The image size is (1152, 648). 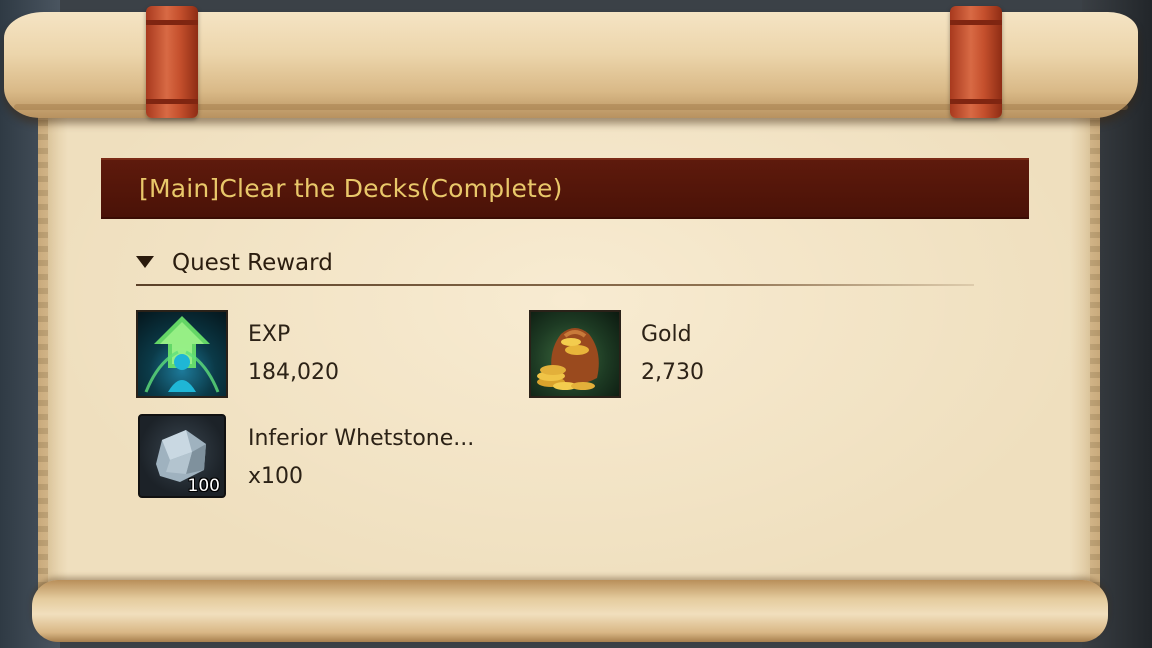 I want to click on quest-reward-header: Quest Reward, so click(x=555, y=267).